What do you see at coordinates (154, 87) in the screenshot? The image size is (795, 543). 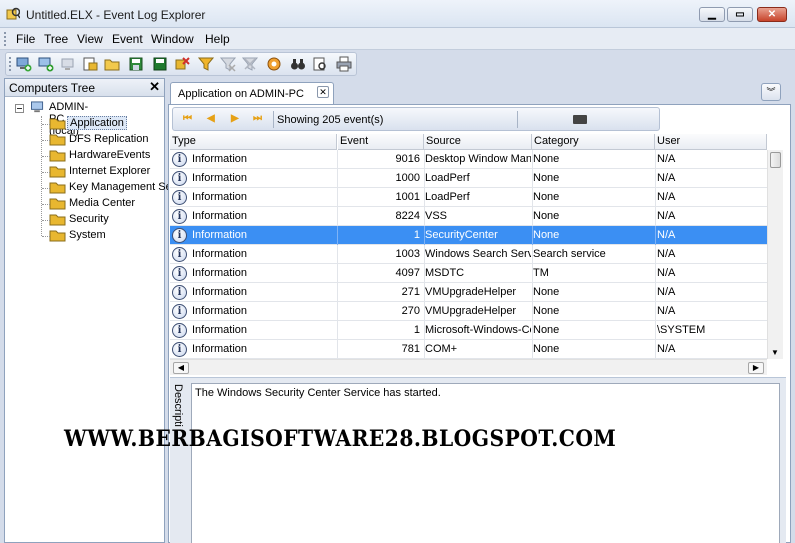 I see `close-pane-icon: ✕` at bounding box center [154, 87].